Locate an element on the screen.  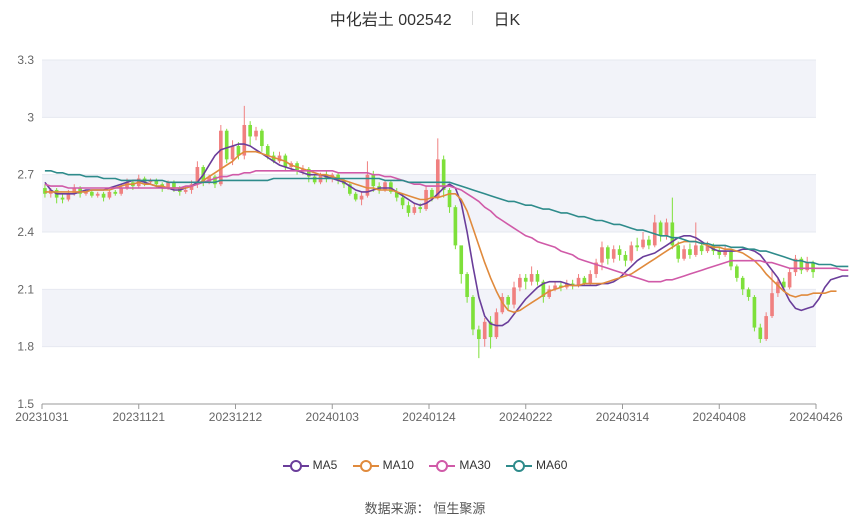
x-tick-label: 20240222 is located at coordinates (526, 417).